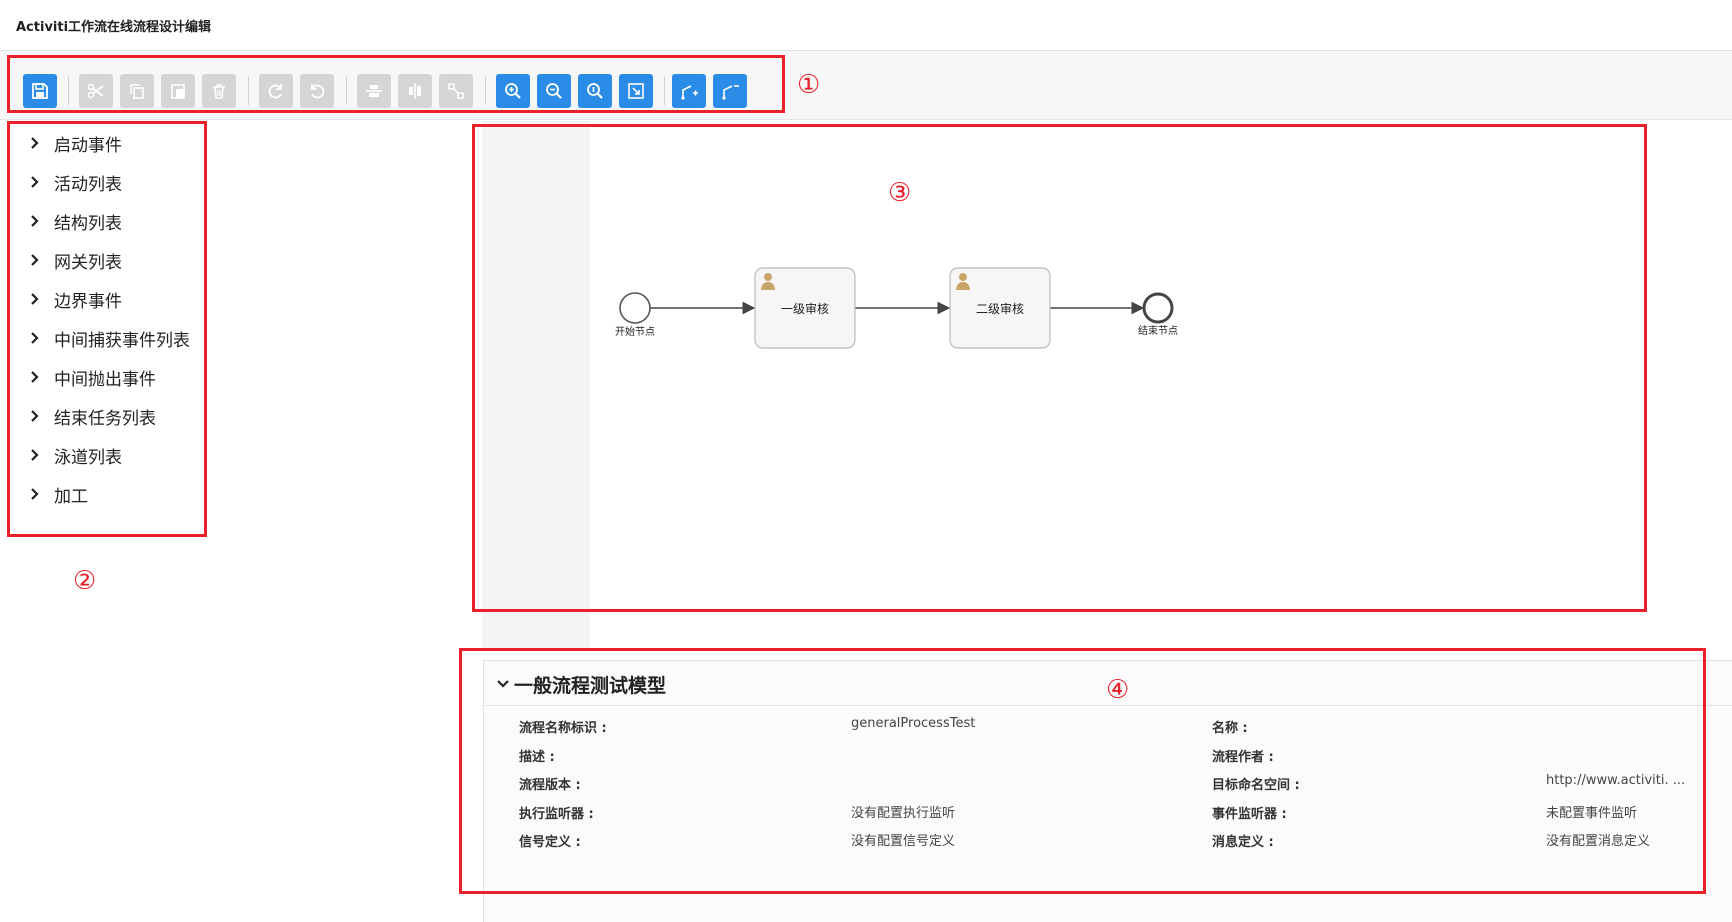 The width and height of the screenshot is (1732, 922). What do you see at coordinates (85, 581) in the screenshot?
I see `annotation-number: ②` at bounding box center [85, 581].